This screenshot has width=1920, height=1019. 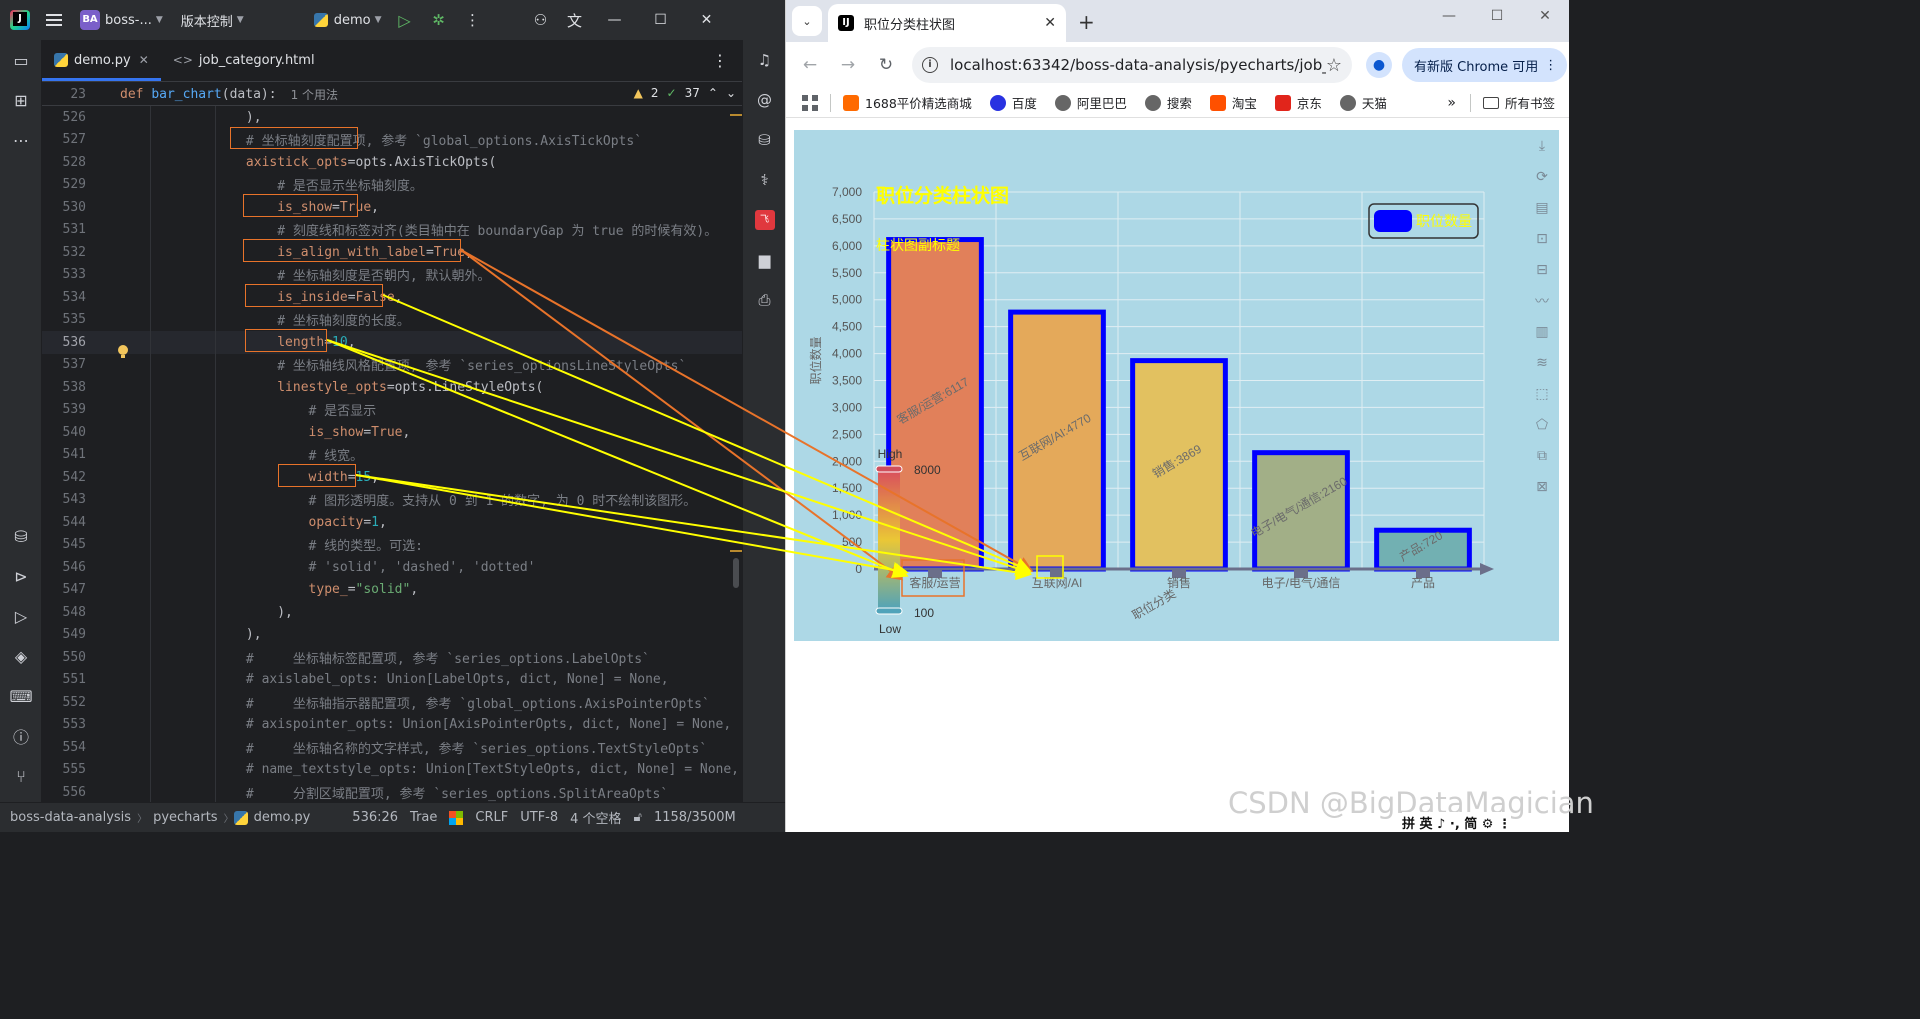 What do you see at coordinates (314, 94) in the screenshot?
I see `usage-hint: 1 个用法` at bounding box center [314, 94].